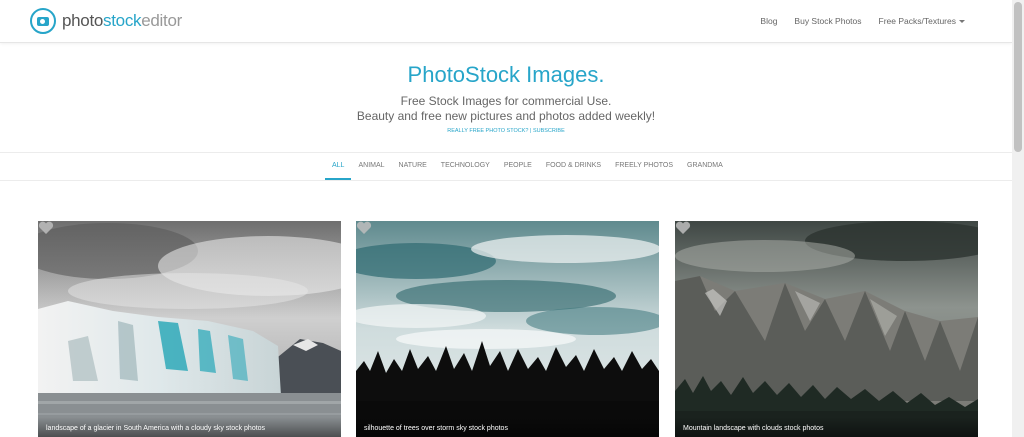 This screenshot has height=437, width=1024. I want to click on site-logo: photostockeditor, so click(106, 21).